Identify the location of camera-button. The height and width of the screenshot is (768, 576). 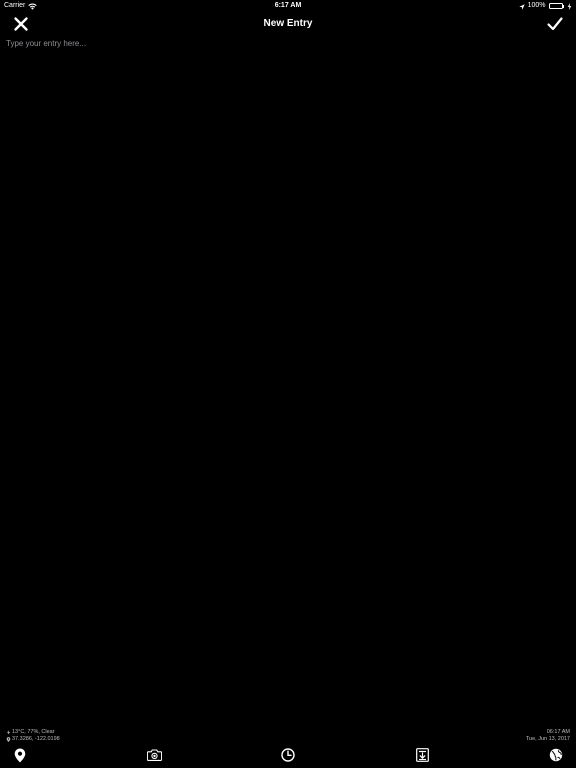
(154, 755).